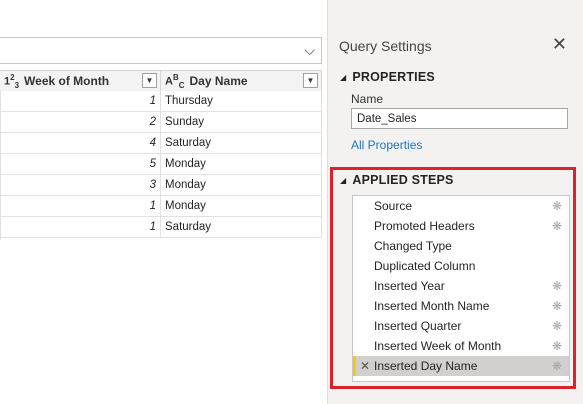  Describe the element at coordinates (80, 164) in the screenshot. I see `cell-week-of-month: 5` at that location.